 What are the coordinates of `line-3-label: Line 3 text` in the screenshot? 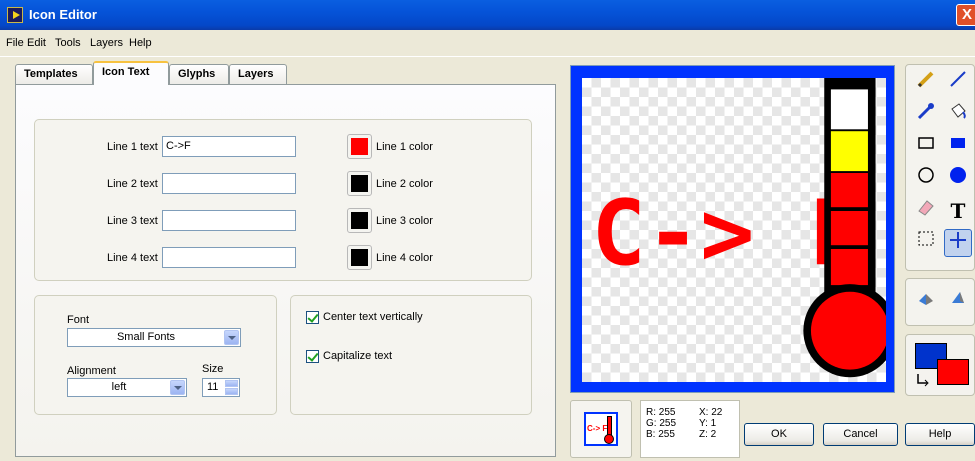 It's located at (132, 221).